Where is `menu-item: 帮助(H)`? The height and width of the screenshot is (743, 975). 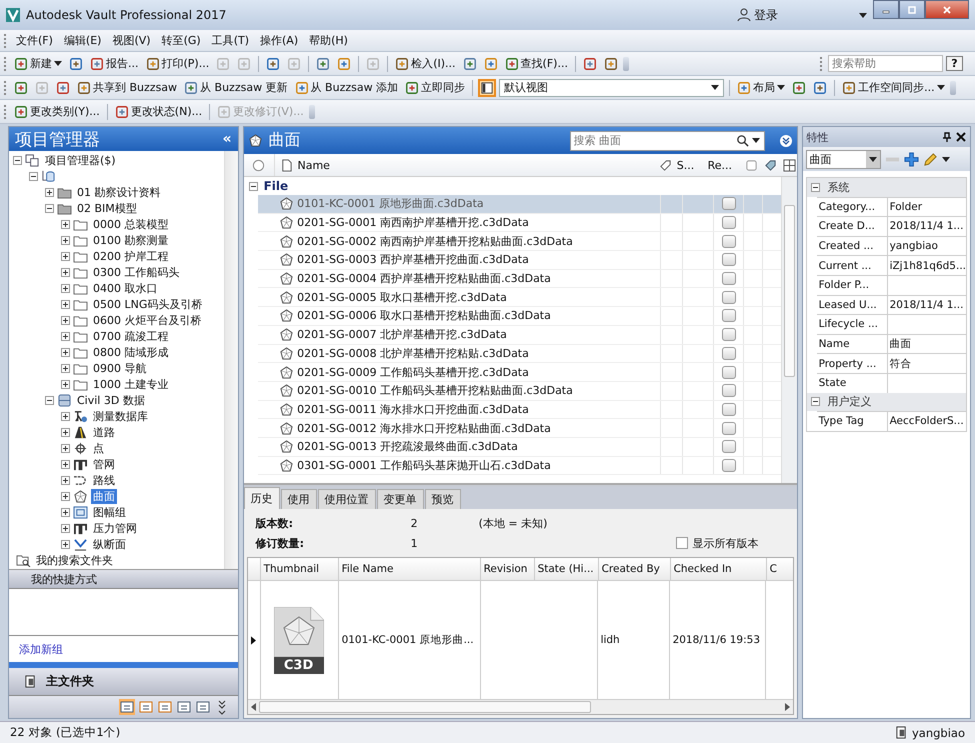 menu-item: 帮助(H) is located at coordinates (328, 40).